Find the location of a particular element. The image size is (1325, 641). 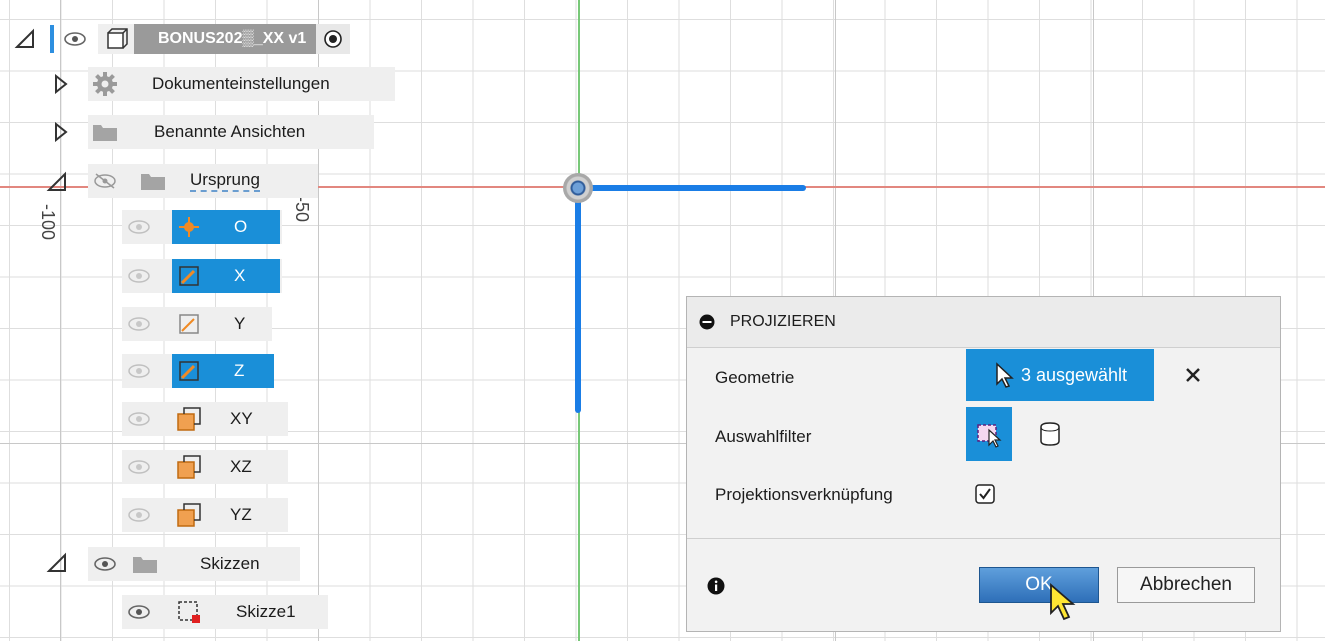

window-select-icon is located at coordinates (989, 436).